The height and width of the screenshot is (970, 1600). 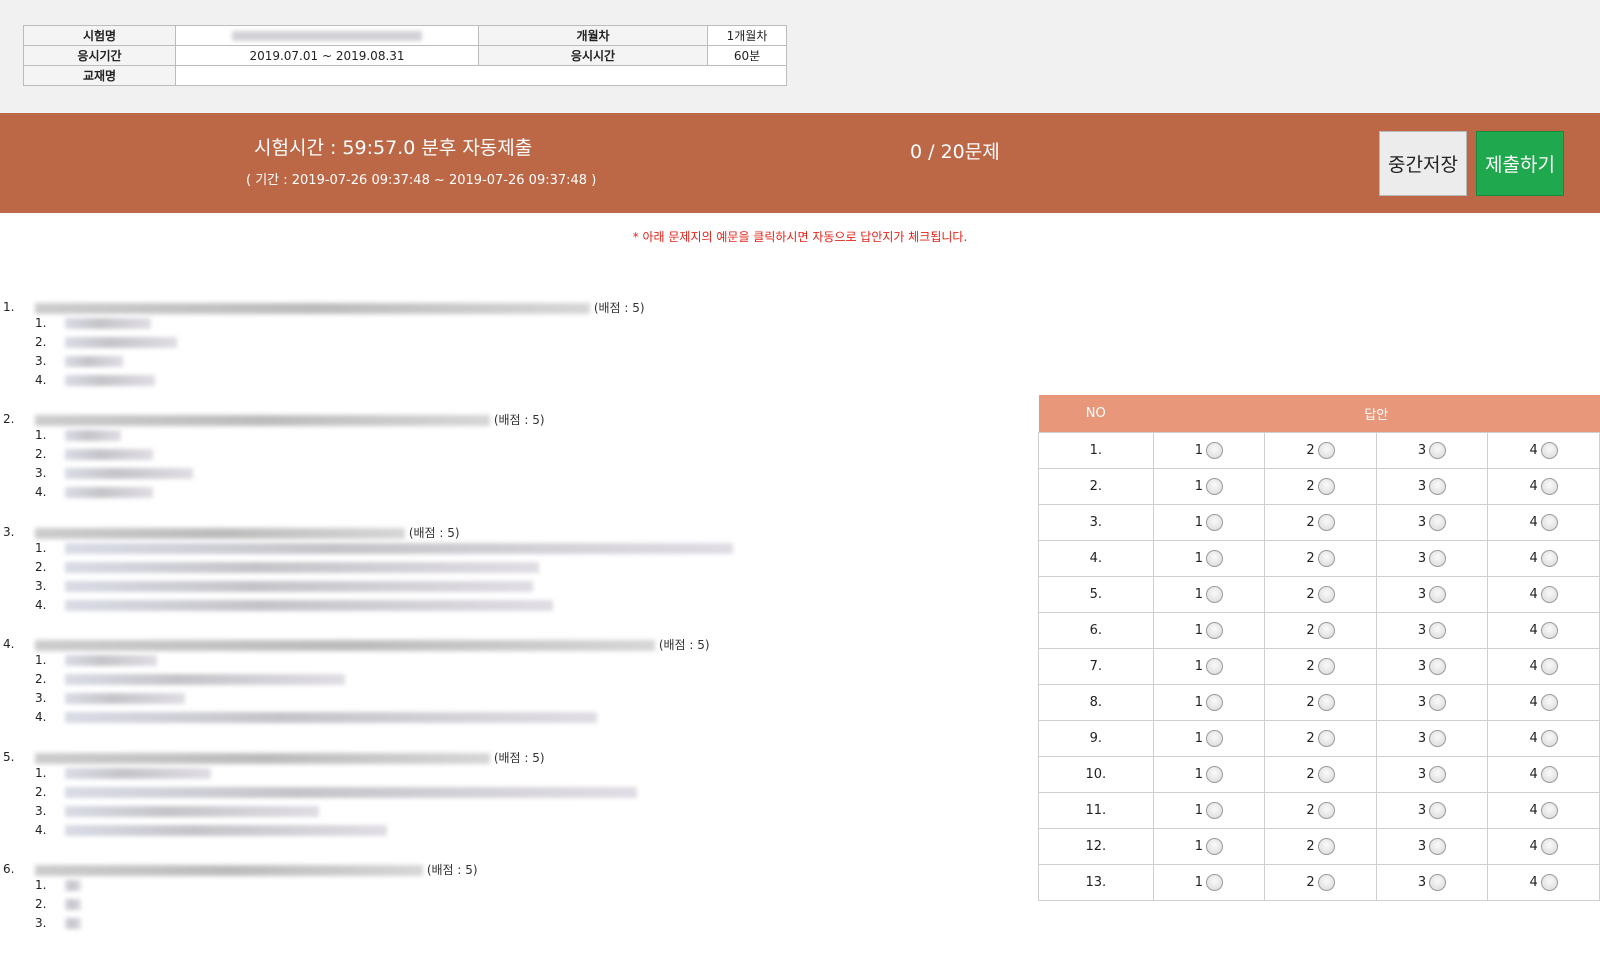 I want to click on answer-option-label: 2, so click(x=1310, y=846).